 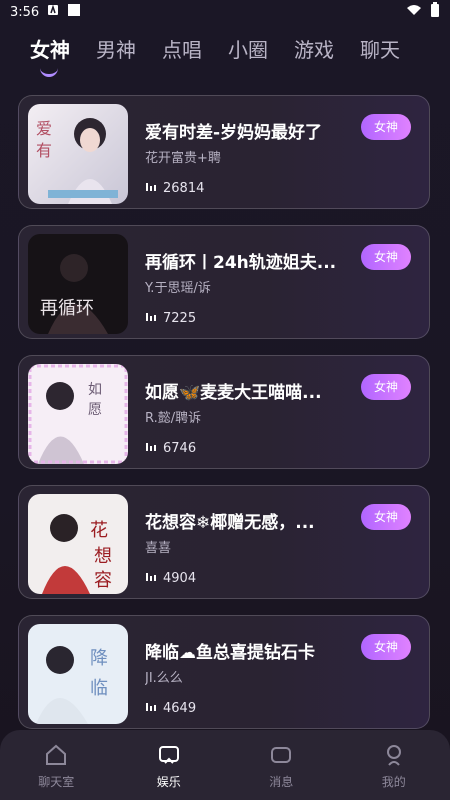 I want to click on tab-god: 男神, so click(x=116, y=48).